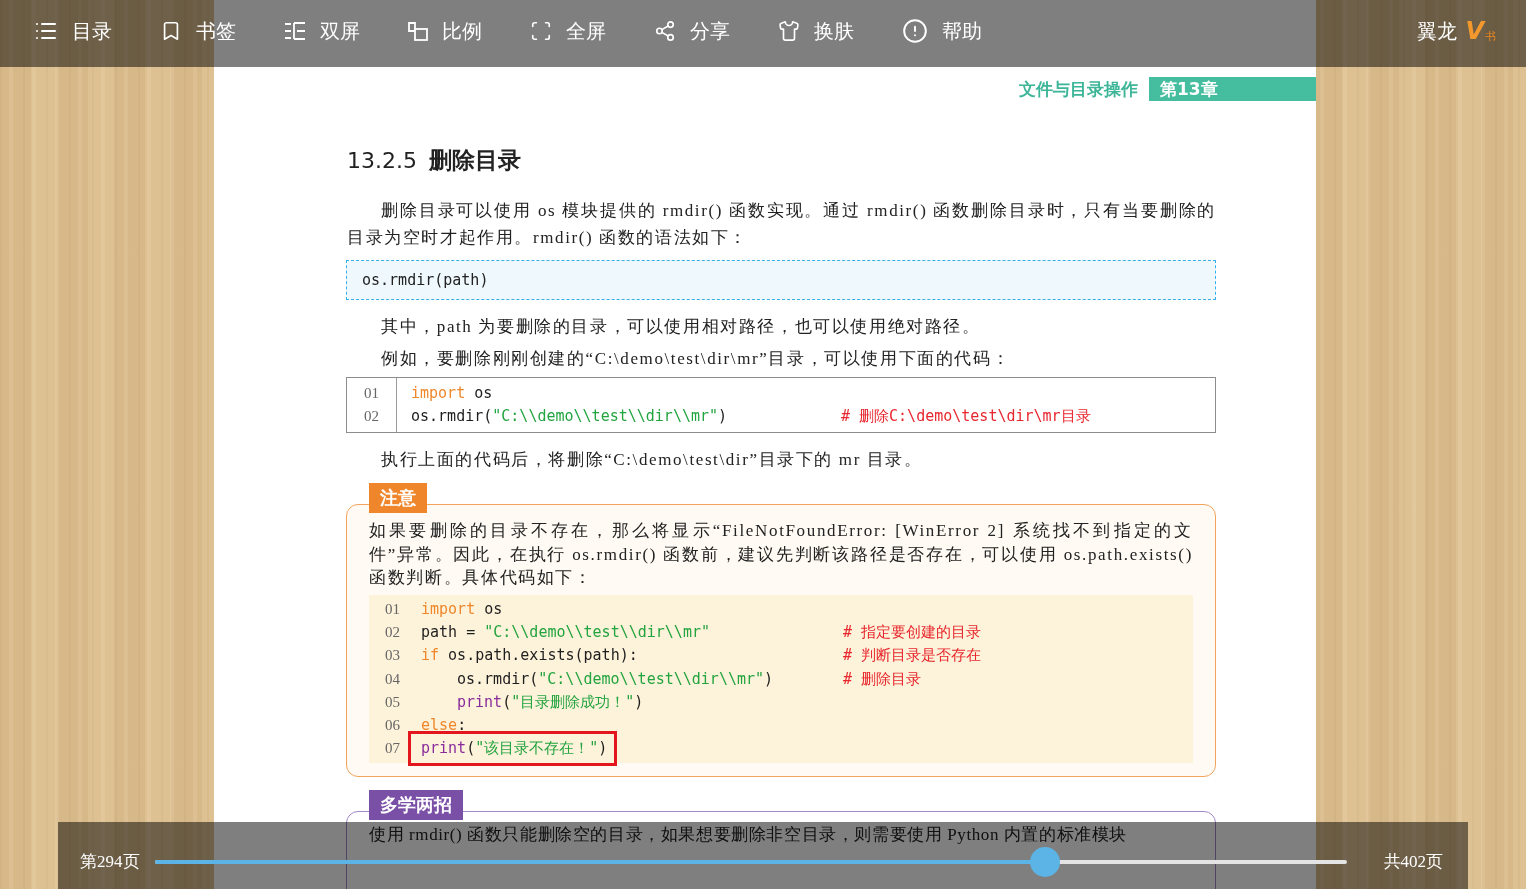 This screenshot has width=1526, height=889. I want to click on bookmark-button: 书签, so click(198, 31).